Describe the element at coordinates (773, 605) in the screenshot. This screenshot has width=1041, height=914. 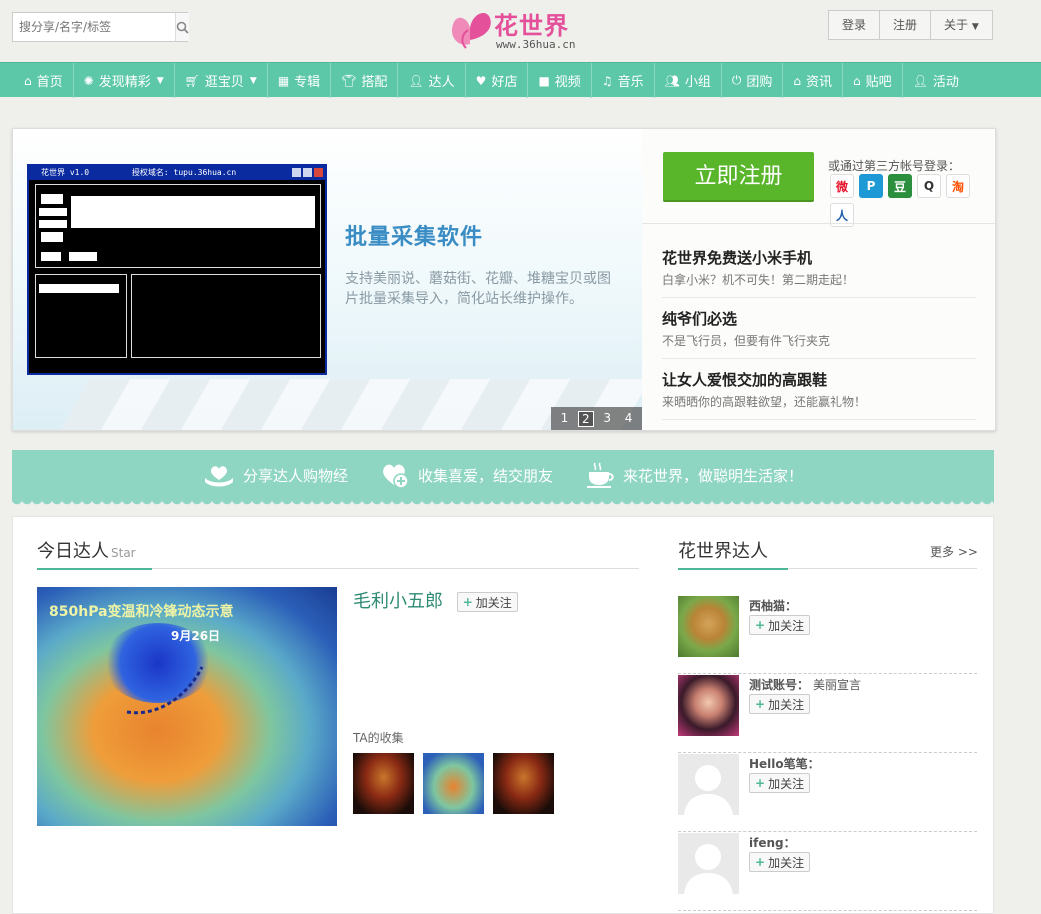
I see `expert-name: 西柚猫：` at that location.